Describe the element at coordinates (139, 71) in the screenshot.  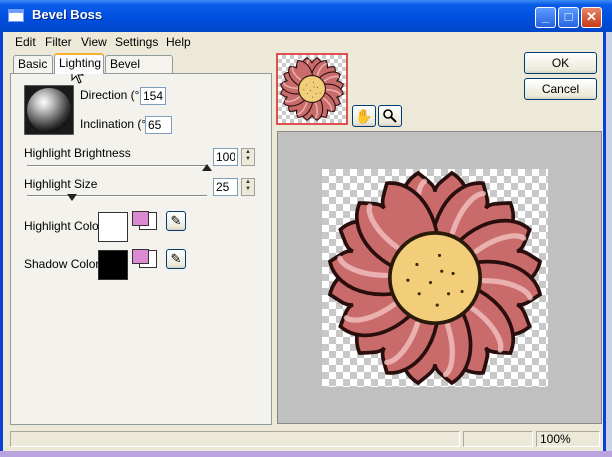
I see `tab-bevel-profile: Bevel Profile` at that location.